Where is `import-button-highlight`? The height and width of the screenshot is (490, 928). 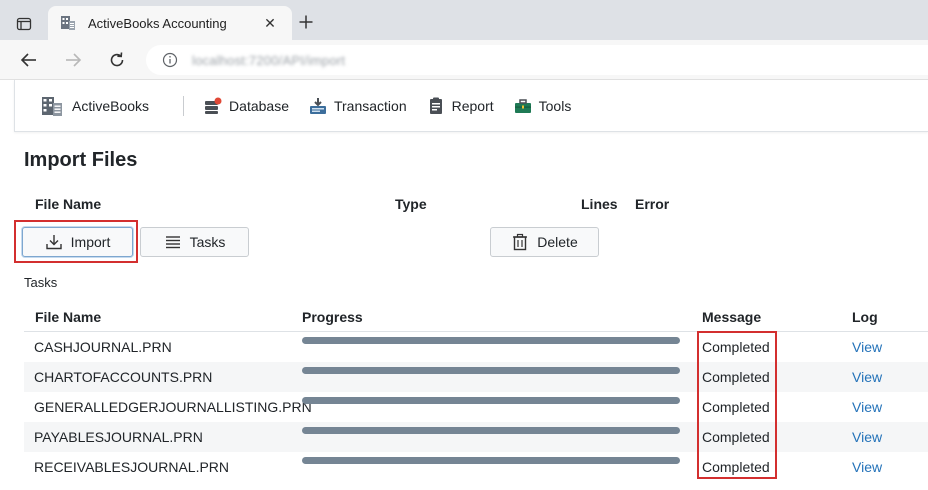
import-button-highlight is located at coordinates (76, 241).